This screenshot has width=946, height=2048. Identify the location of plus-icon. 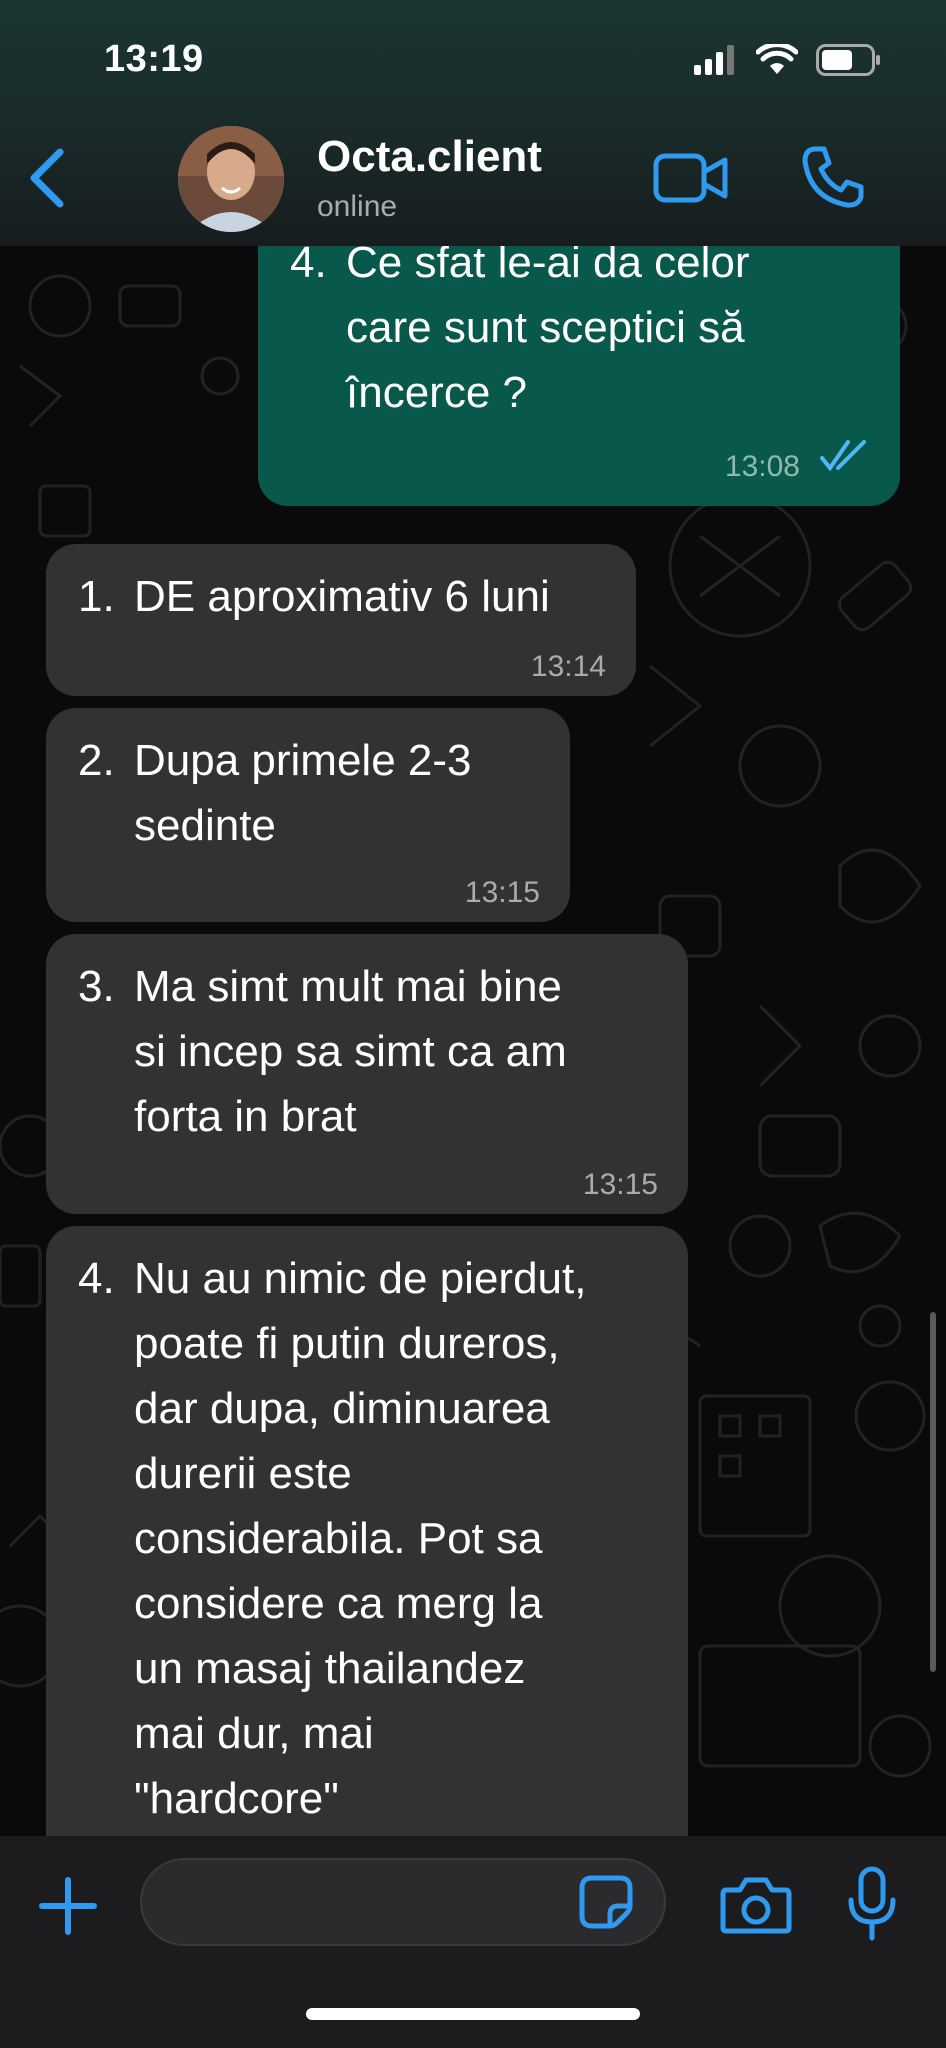
(68, 1906).